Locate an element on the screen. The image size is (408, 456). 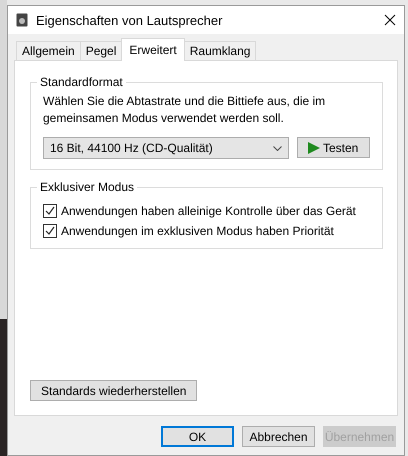
chevron-icon is located at coordinates (277, 148).